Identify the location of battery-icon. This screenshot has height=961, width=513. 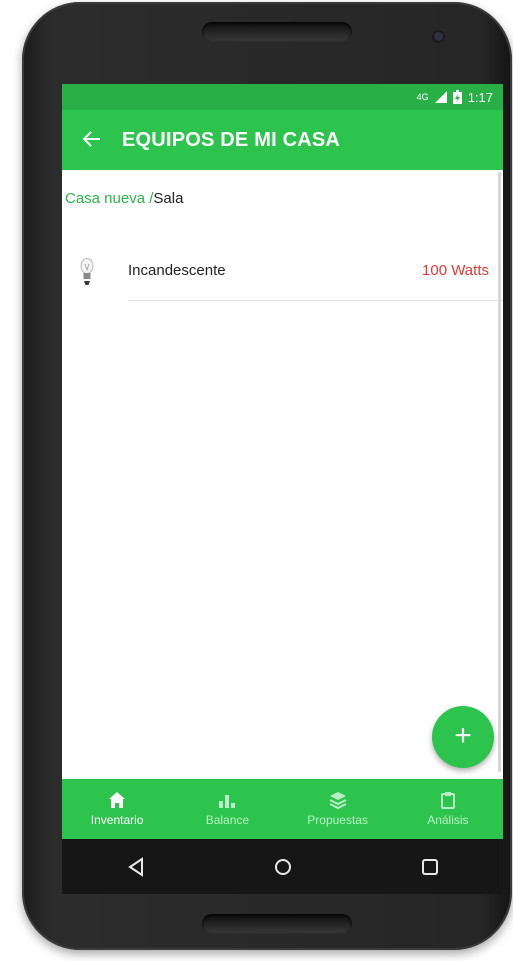
(457, 97).